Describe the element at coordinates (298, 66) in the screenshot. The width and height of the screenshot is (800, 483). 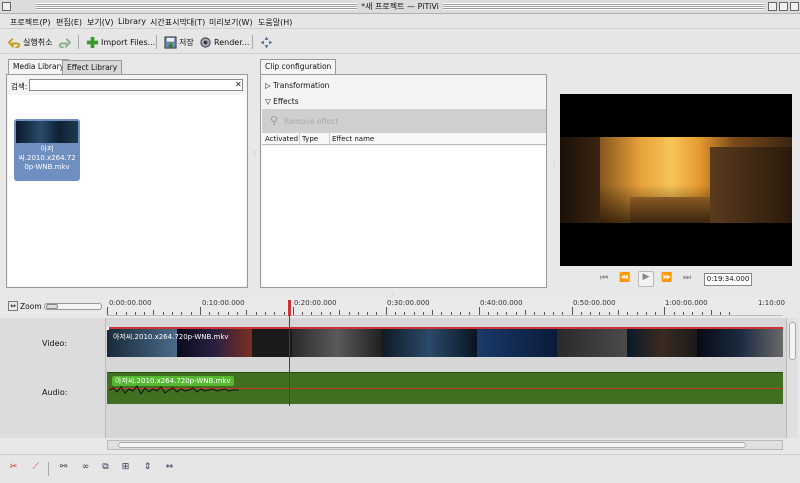
I see `tab-clip-configuration: Clip configuration` at that location.